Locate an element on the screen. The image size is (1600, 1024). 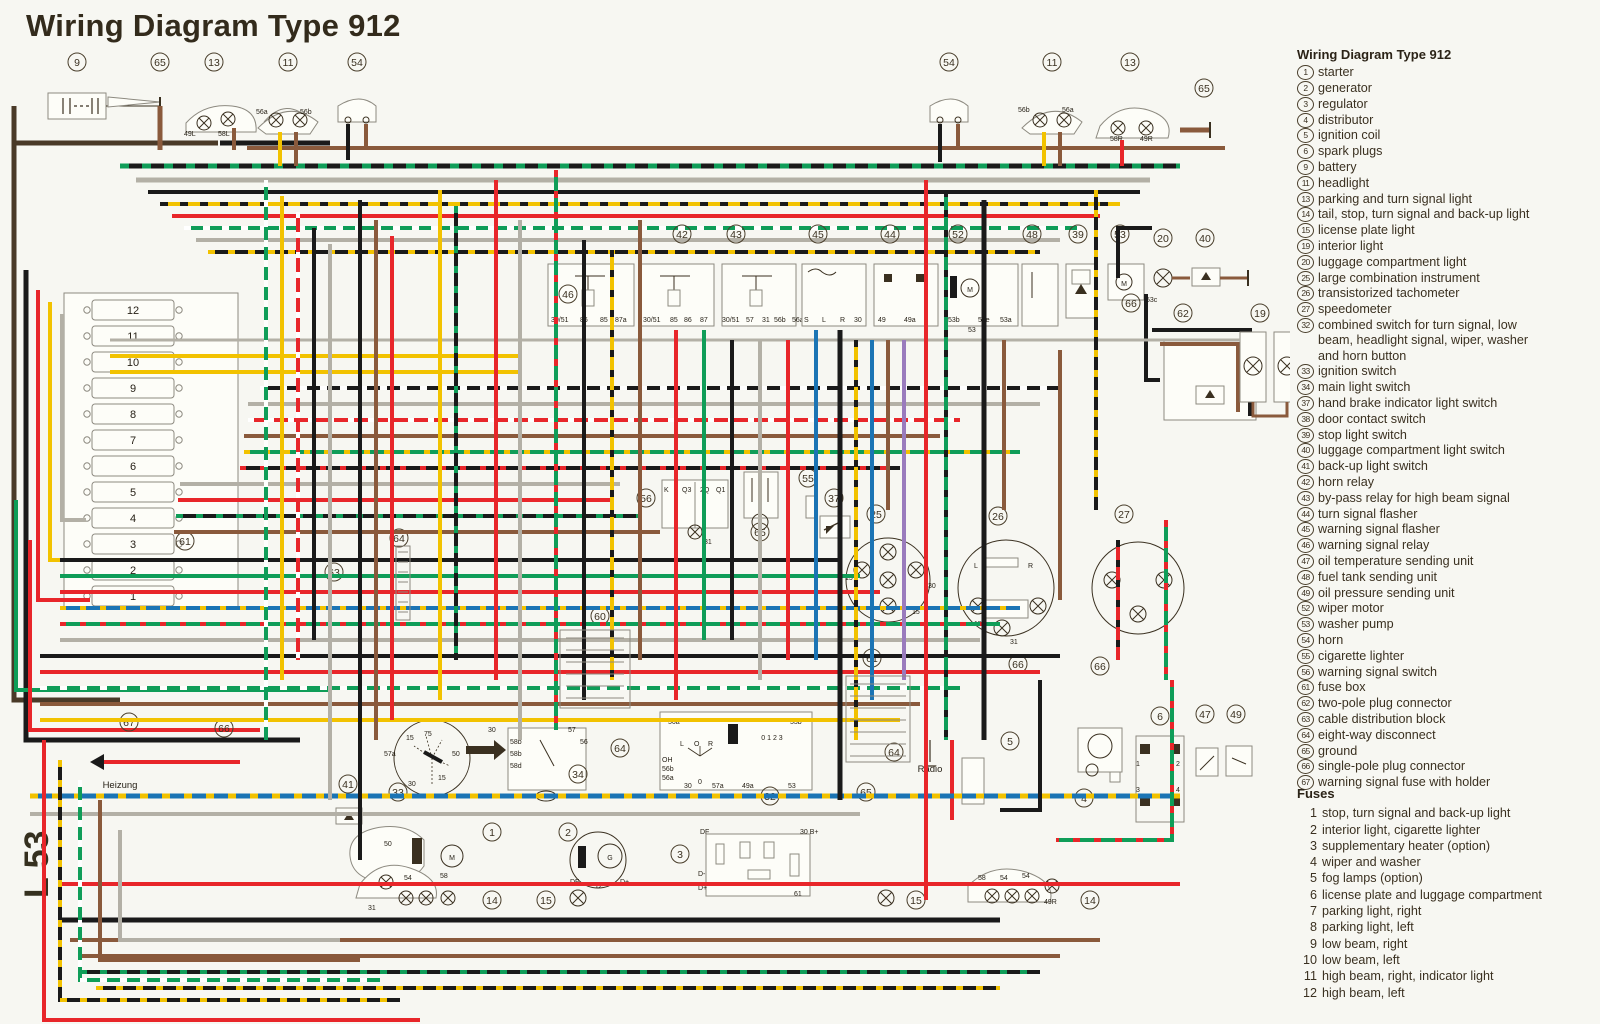
svg-text: S is located at coordinates (806, 320).